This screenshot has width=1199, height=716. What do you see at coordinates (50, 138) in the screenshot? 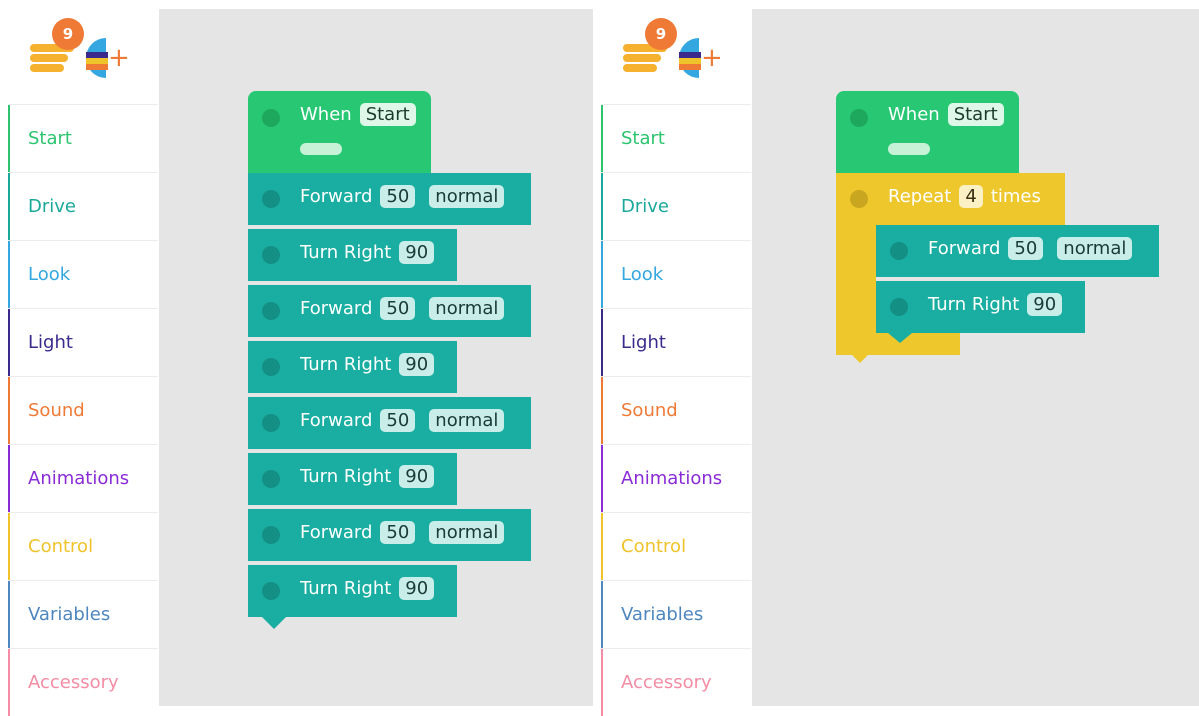
I see `sidebar-item-label: Start` at bounding box center [50, 138].